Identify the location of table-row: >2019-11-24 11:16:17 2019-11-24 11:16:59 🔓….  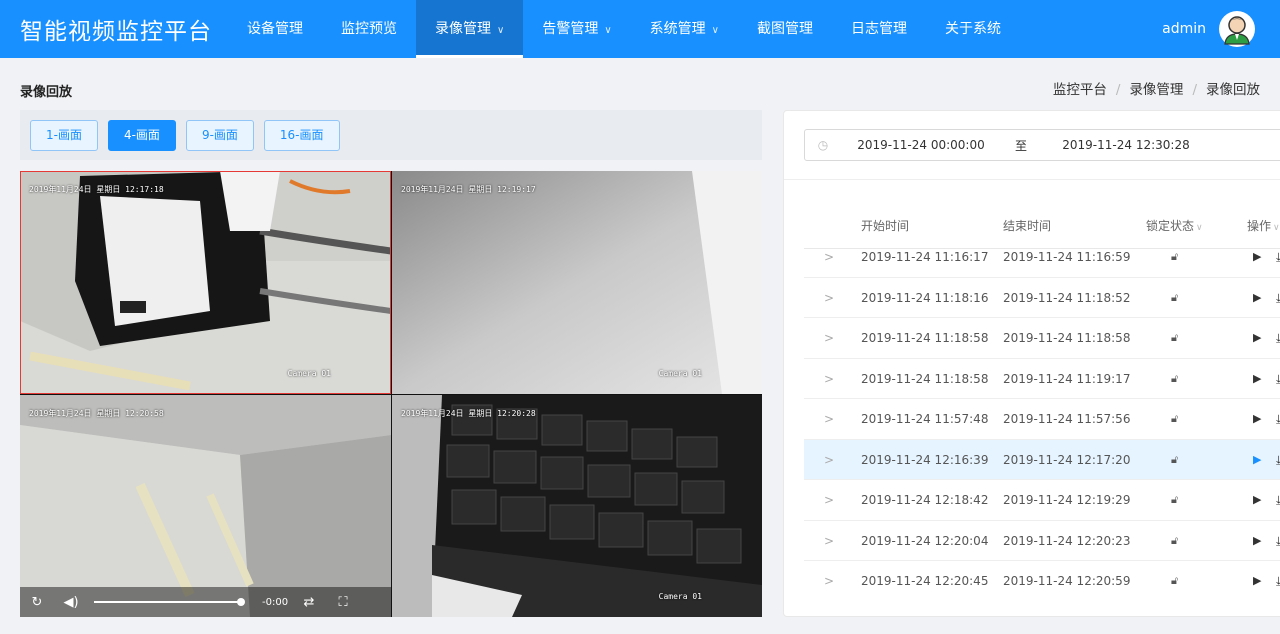
(1042, 263).